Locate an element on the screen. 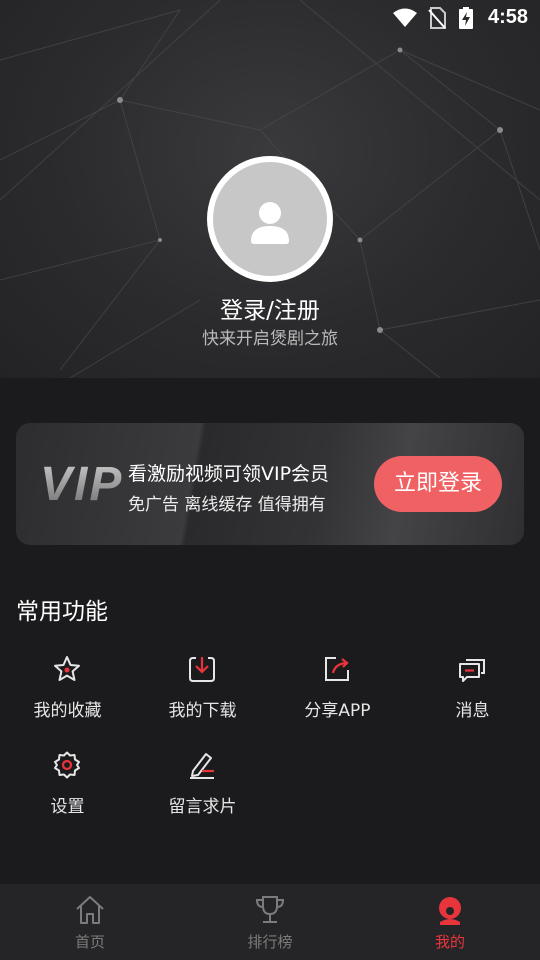 Image resolution: width=540 pixels, height=960 pixels. settings-item: 设置 is located at coordinates (67, 790).